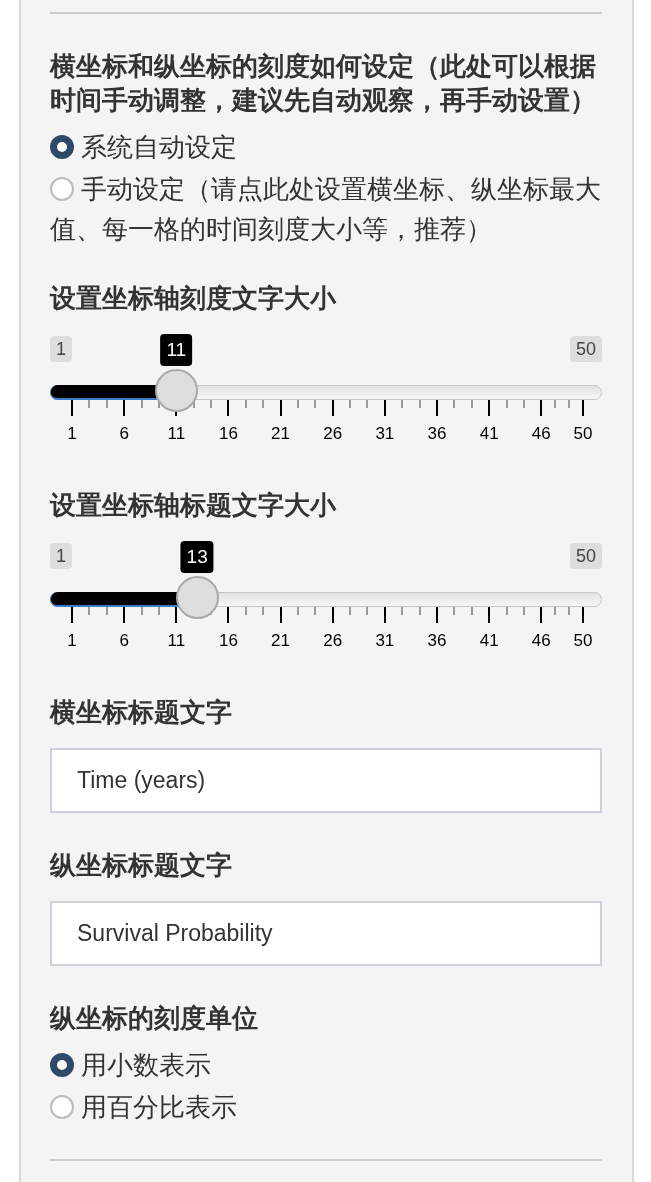  What do you see at coordinates (141, 712) in the screenshot?
I see `section-heading: 横坐标标题文字` at bounding box center [141, 712].